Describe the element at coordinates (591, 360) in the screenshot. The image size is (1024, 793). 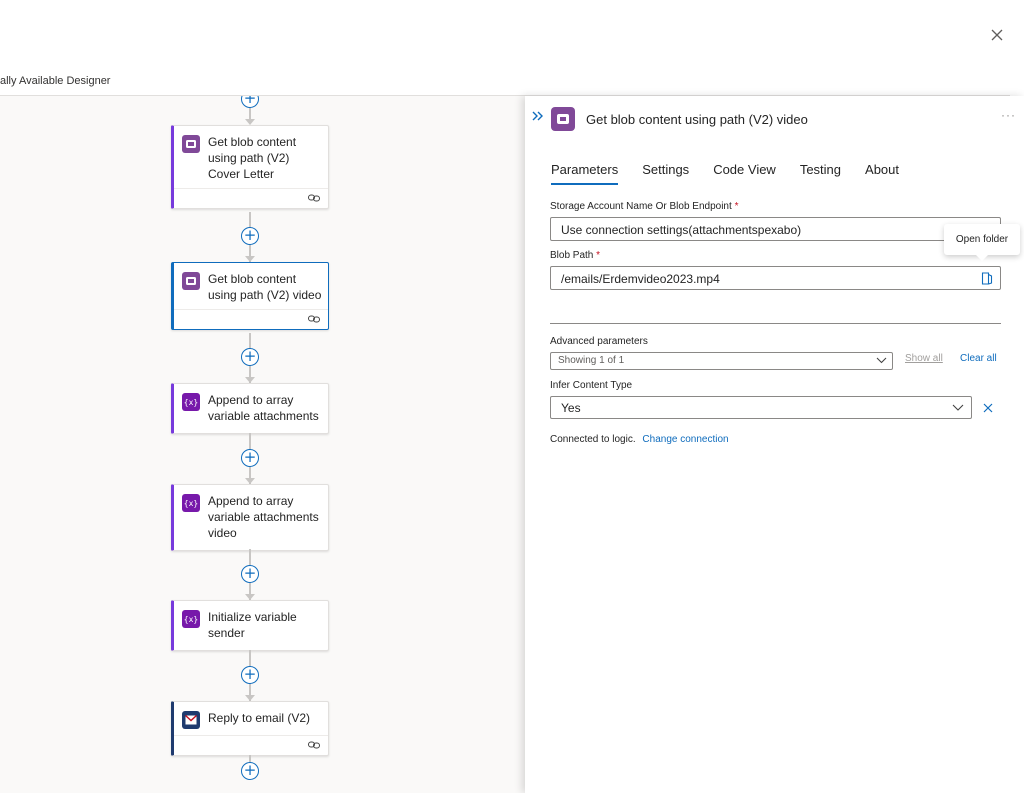
I see `advanced-parameters-value: Showing 1 of 1` at that location.